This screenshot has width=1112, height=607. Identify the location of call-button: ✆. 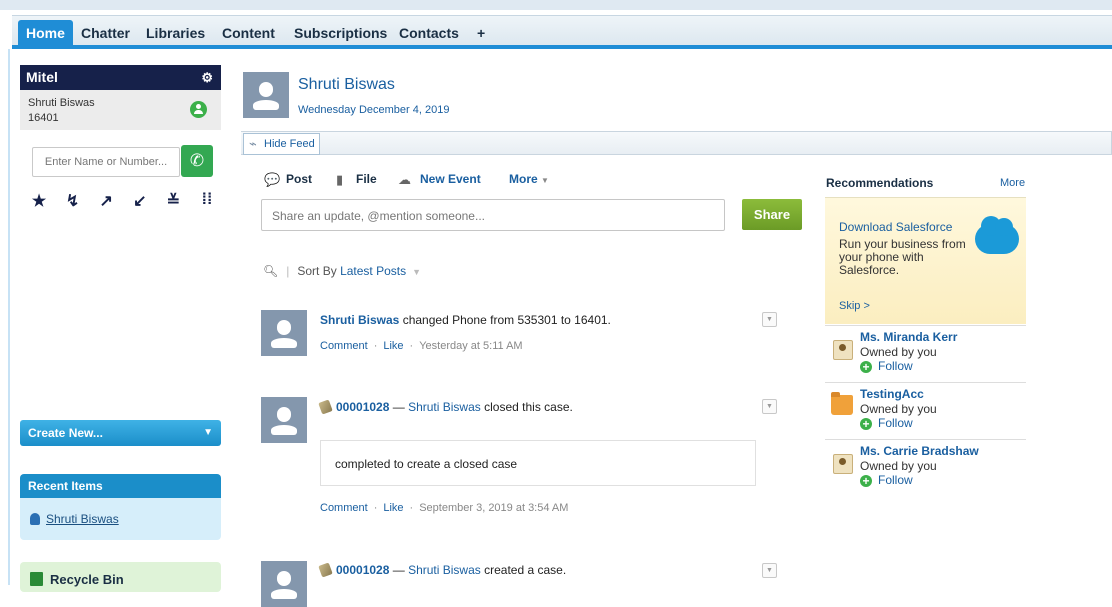
(197, 161).